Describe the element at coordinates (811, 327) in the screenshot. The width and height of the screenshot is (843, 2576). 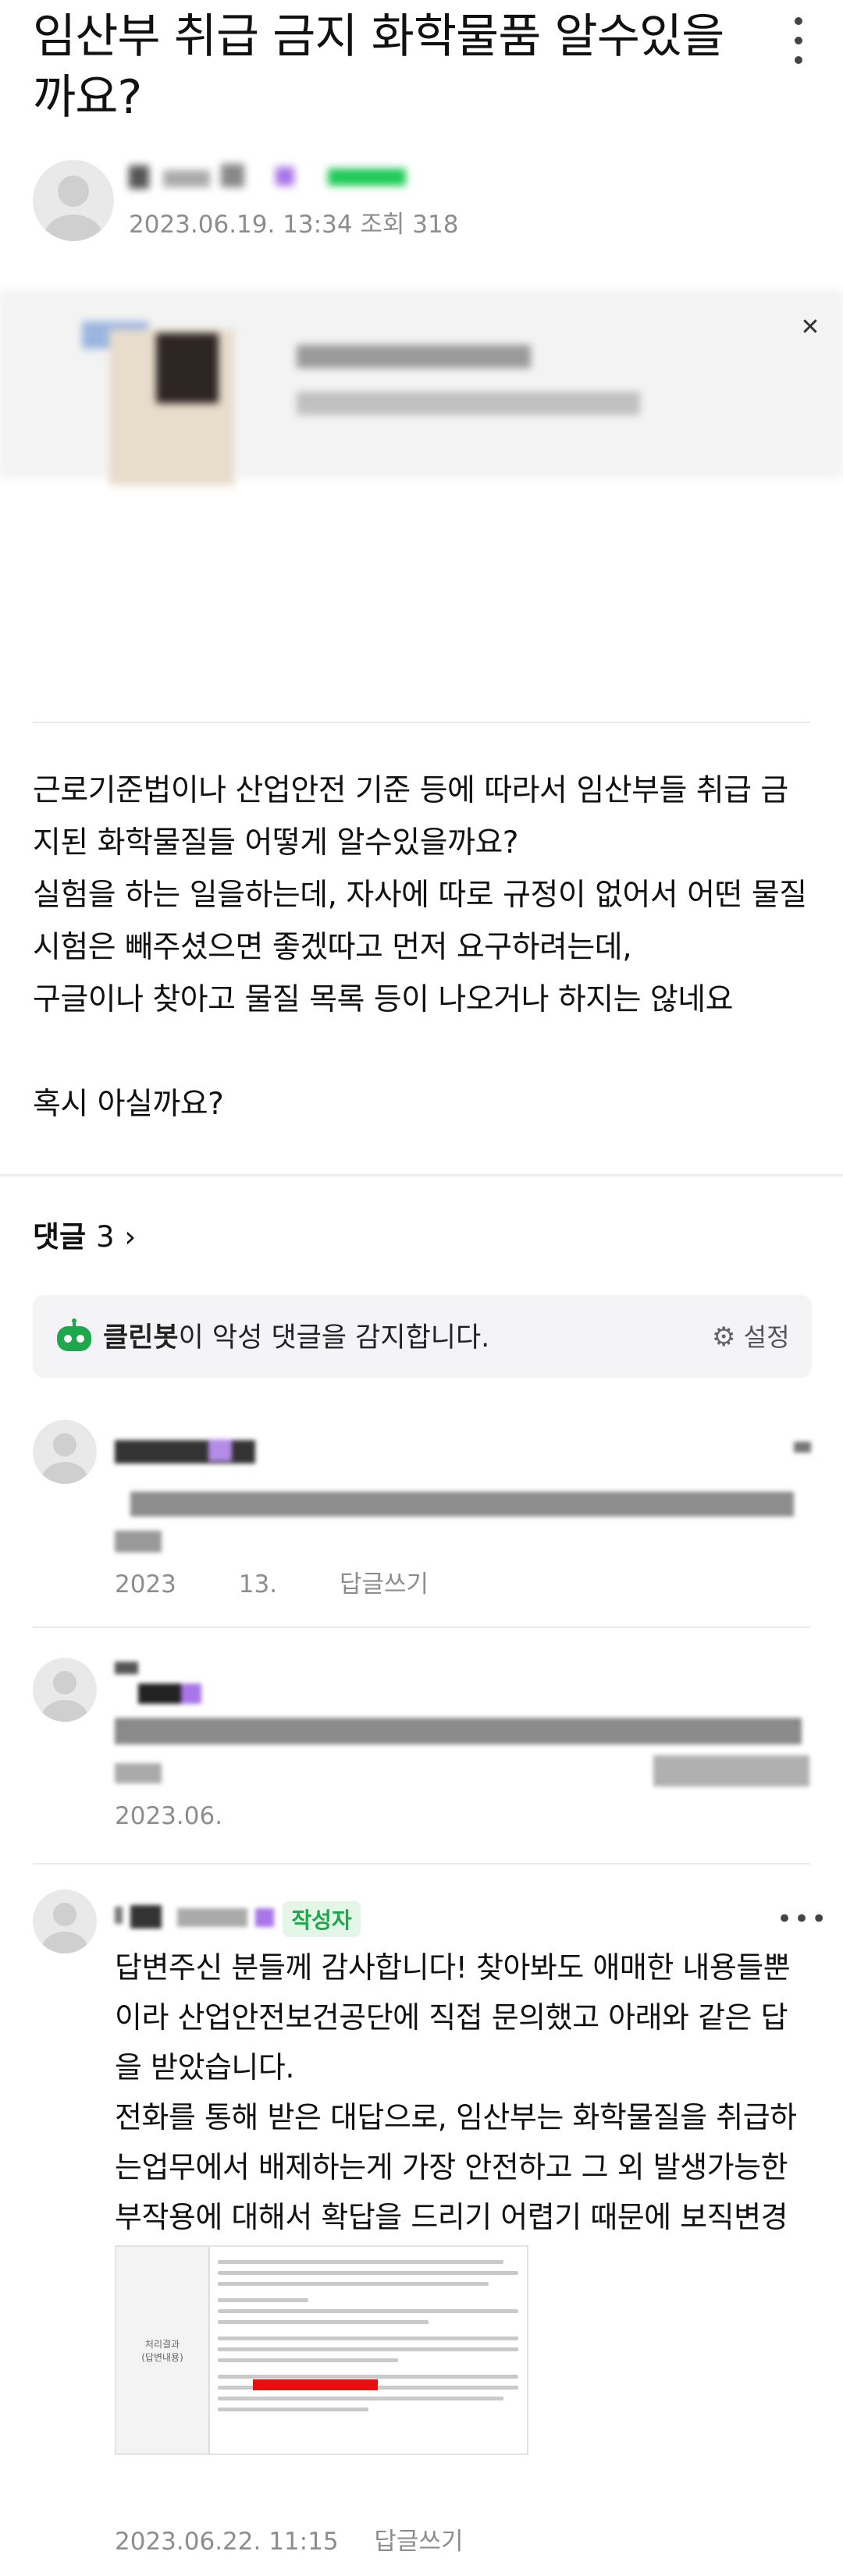
I see `close-ad-icon: ✕` at that location.